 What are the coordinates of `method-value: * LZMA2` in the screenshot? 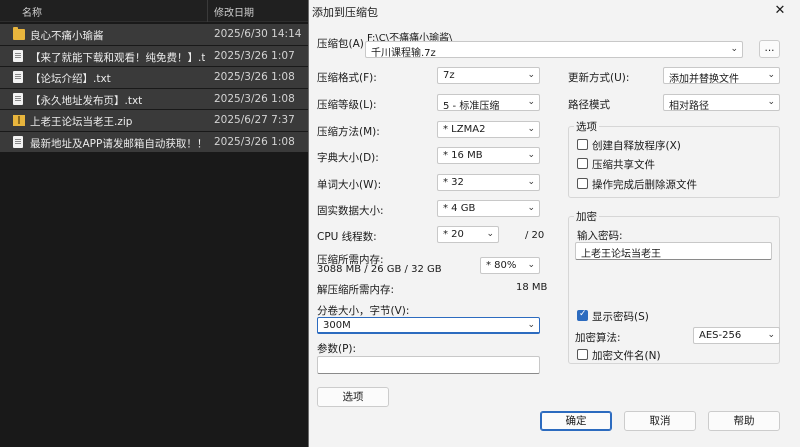 It's located at (464, 129).